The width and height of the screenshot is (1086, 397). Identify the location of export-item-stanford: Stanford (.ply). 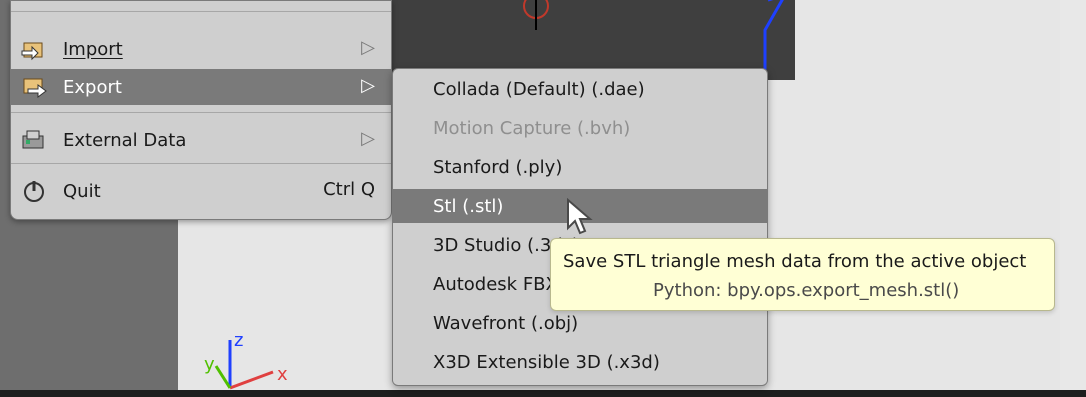
(580, 167).